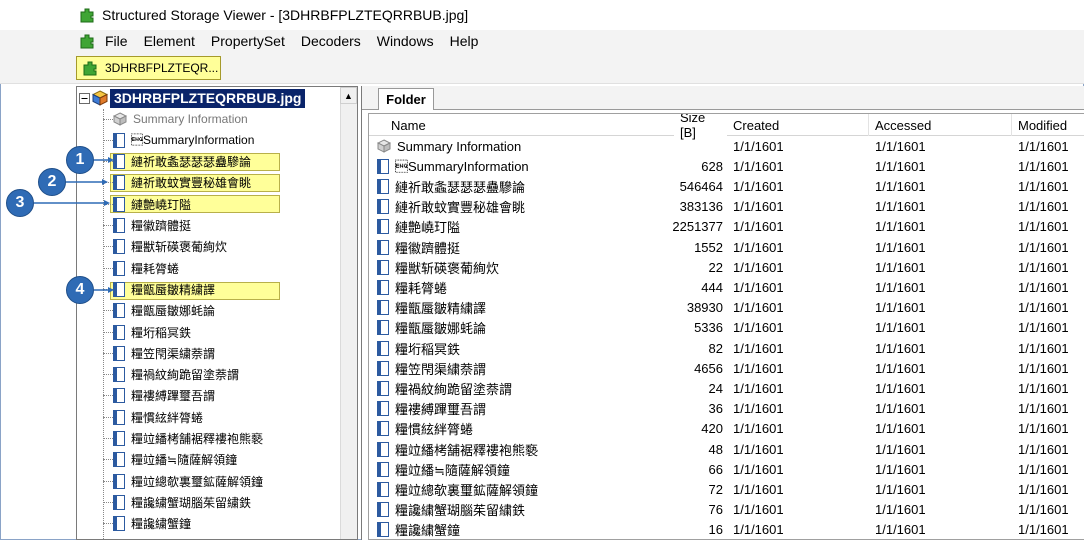 Image resolution: width=1084 pixels, height=540 pixels. Describe the element at coordinates (184, 460) in the screenshot. I see `tree-item-label: 糧竝繙≒隨薩解領鐘` at that location.